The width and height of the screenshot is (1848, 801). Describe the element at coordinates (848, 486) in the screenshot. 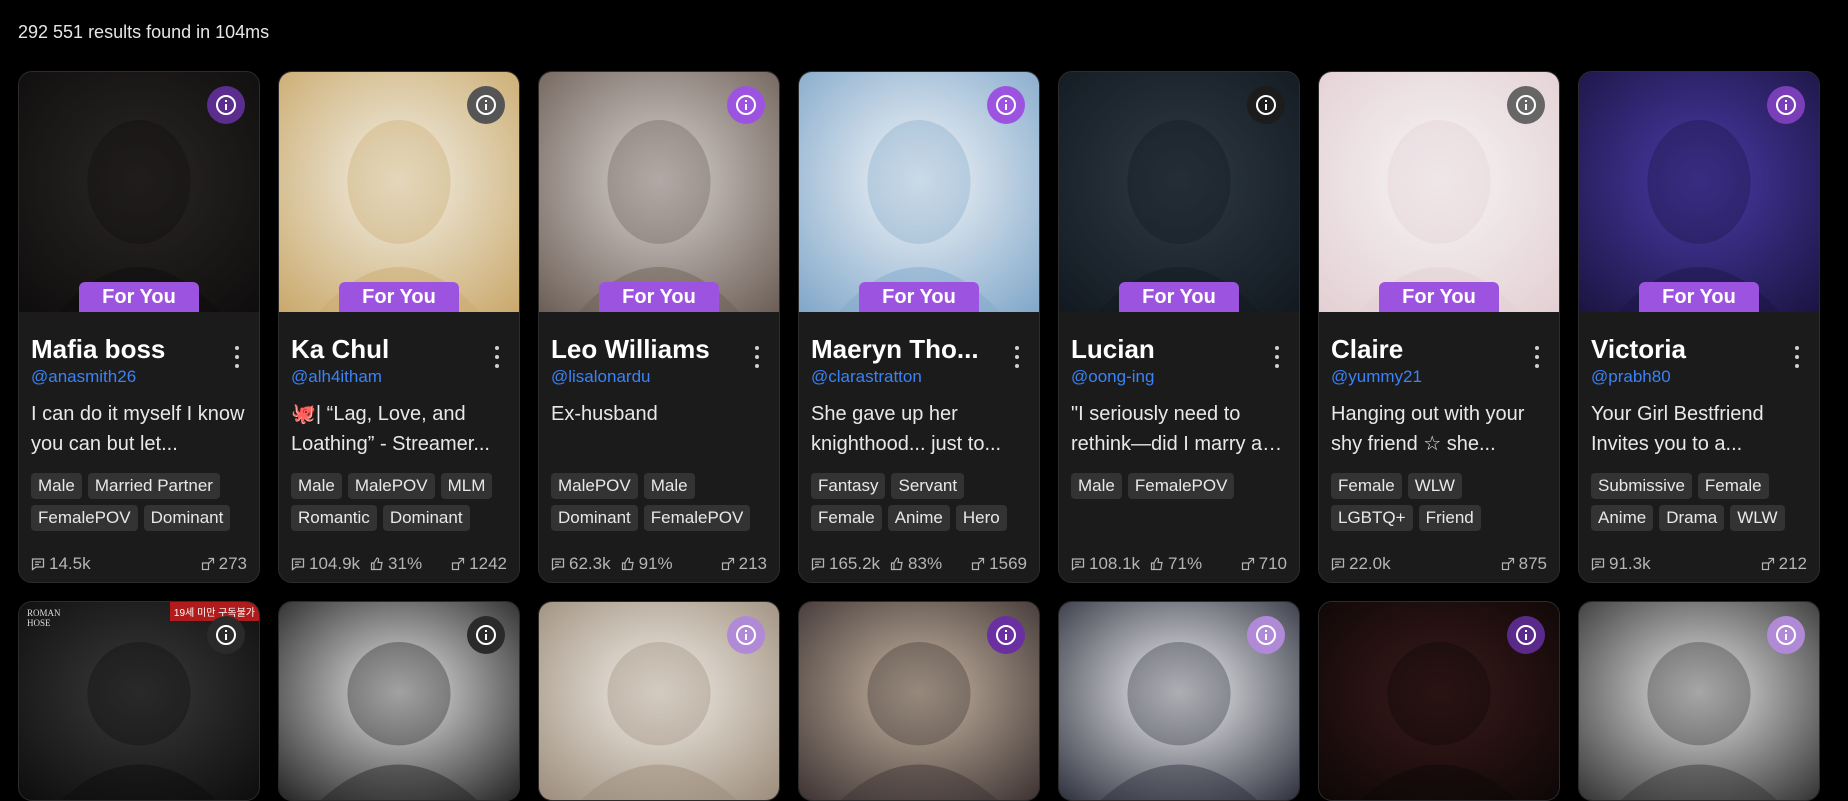

I see `tag: Fantasy` at that location.